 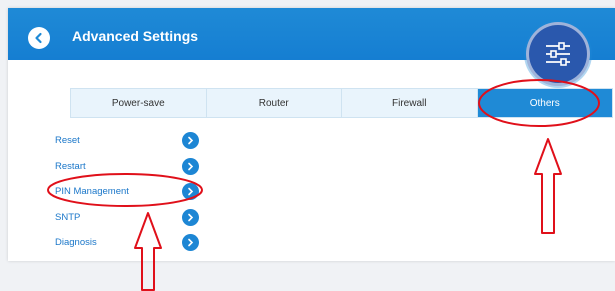 What do you see at coordinates (70, 166) in the screenshot?
I see `menu-item-label: Restart` at bounding box center [70, 166].